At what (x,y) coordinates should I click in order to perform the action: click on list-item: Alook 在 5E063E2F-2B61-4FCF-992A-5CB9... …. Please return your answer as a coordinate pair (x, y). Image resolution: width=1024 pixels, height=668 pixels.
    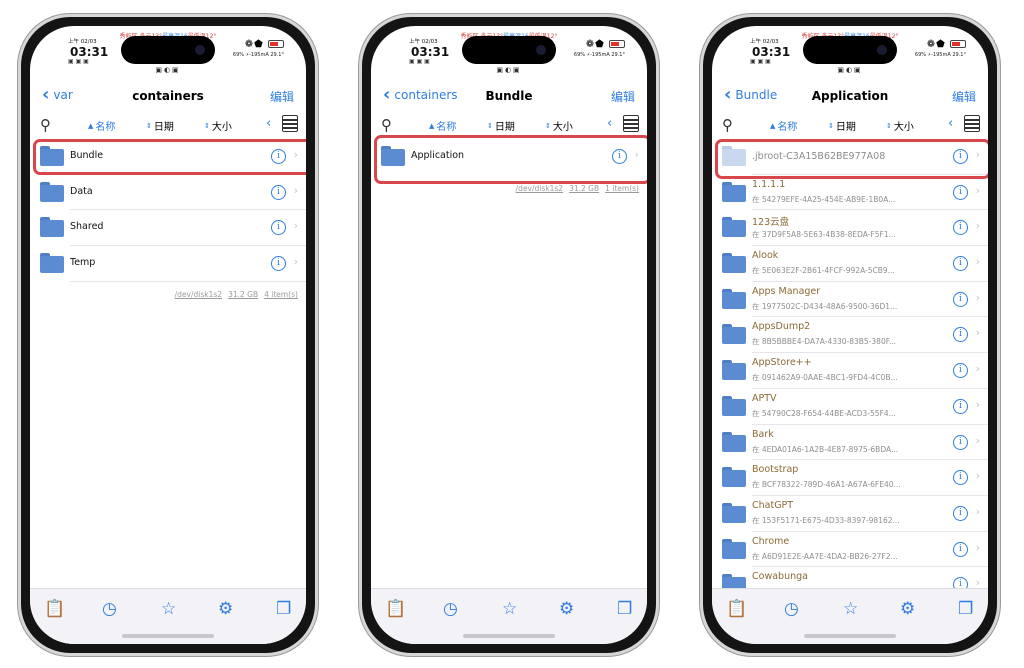
    Looking at the image, I should click on (850, 264).